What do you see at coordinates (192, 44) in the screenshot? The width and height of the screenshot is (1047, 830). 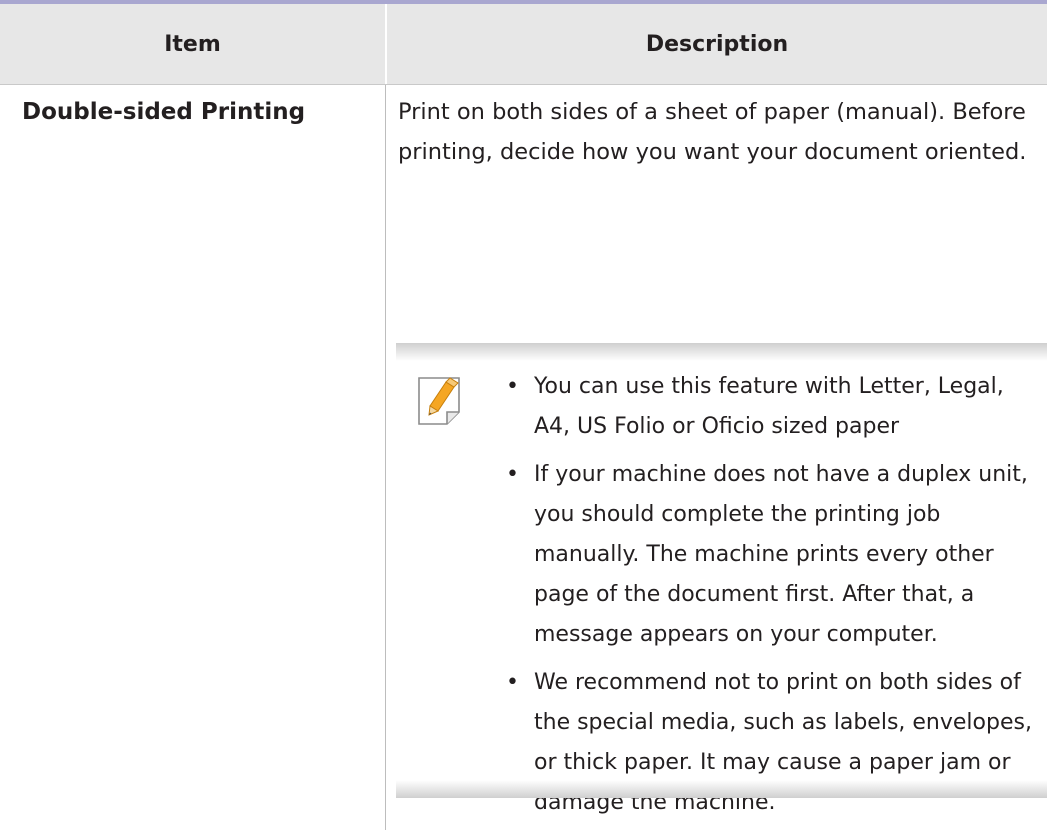 I see `header-item: Item` at bounding box center [192, 44].